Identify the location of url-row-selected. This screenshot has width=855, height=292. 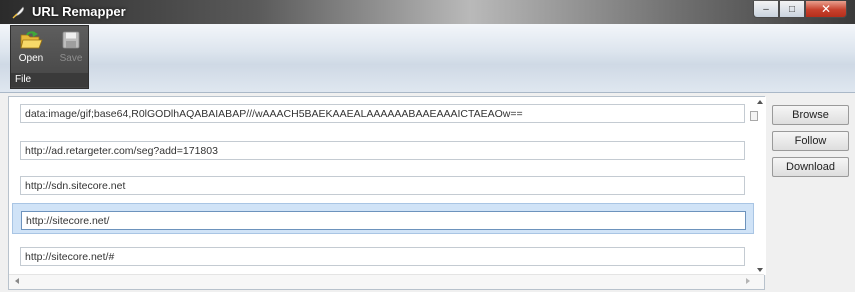
(383, 218).